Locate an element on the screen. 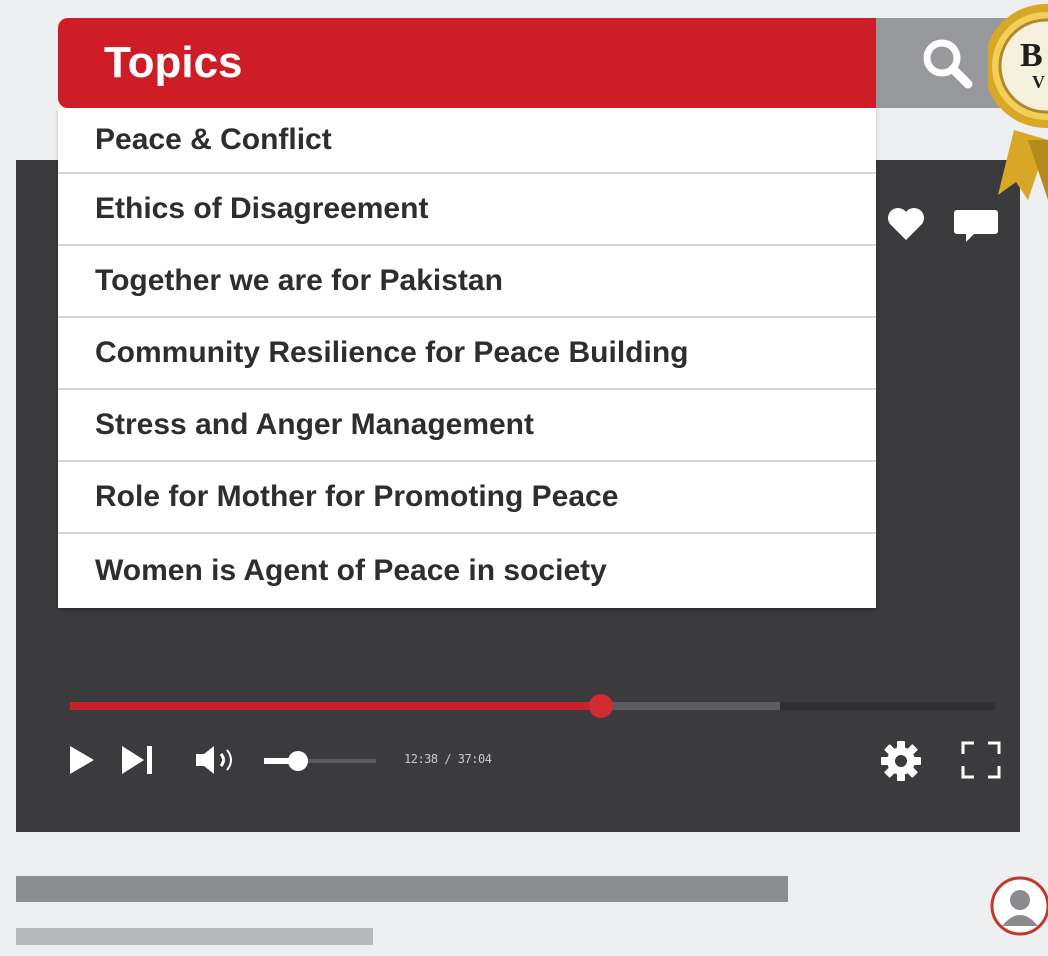  menu-item: Stress and Anger Management is located at coordinates (467, 426).